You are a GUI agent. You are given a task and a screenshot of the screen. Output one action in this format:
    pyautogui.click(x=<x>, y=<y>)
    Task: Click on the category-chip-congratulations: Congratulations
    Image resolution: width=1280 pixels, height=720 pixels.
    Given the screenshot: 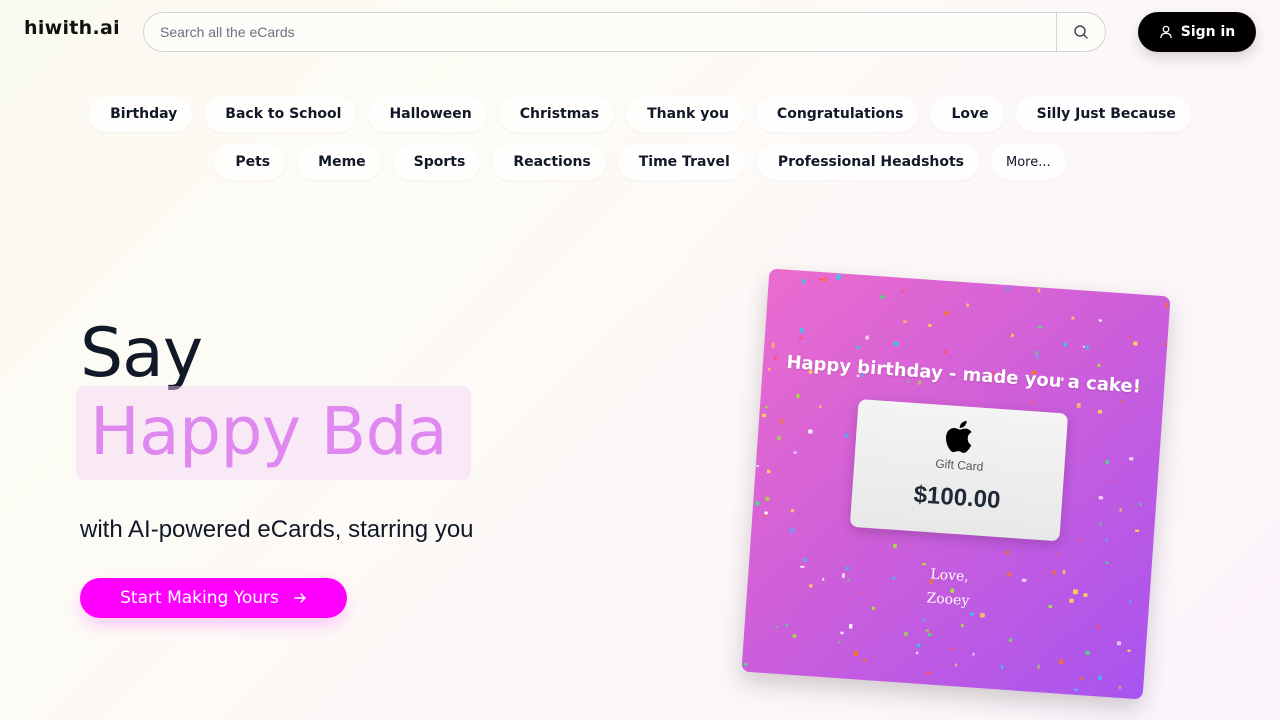 What is the action you would take?
    pyautogui.click(x=837, y=114)
    